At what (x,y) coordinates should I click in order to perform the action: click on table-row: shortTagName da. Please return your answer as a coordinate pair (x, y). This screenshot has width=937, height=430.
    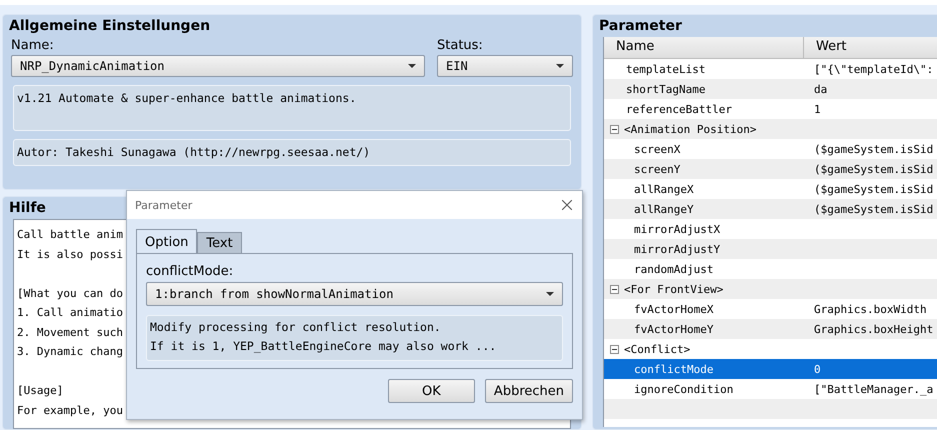
    Looking at the image, I should click on (770, 89).